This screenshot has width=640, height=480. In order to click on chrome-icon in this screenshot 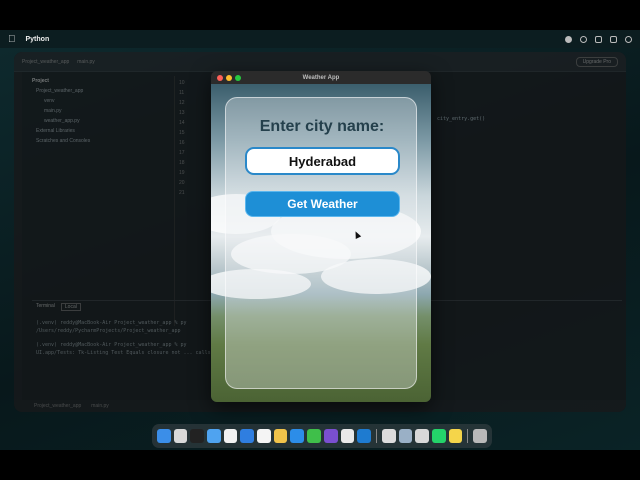, I will do `click(347, 436)`.